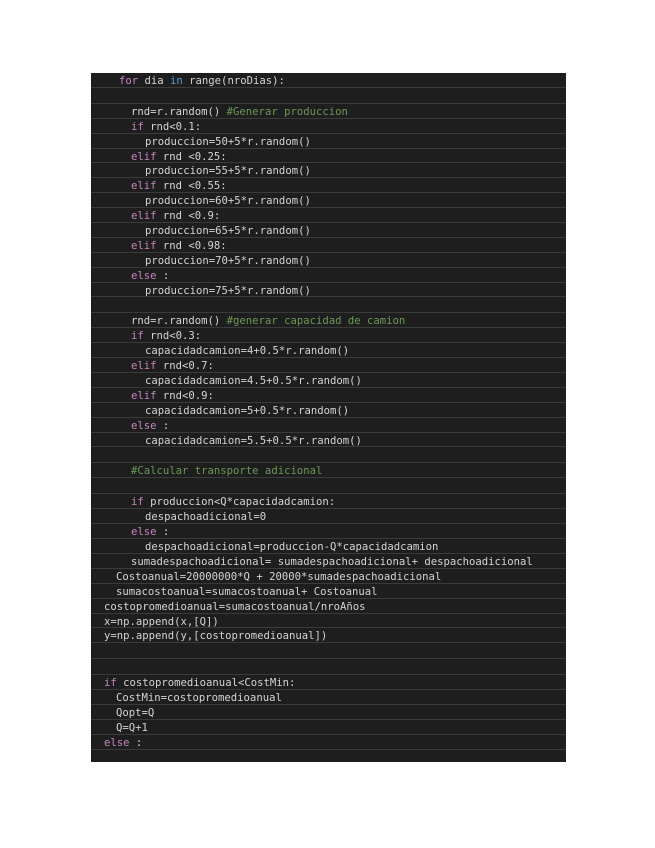 The width and height of the screenshot is (655, 848). What do you see at coordinates (176, 336) in the screenshot?
I see `code-token: rnd<0.3:` at bounding box center [176, 336].